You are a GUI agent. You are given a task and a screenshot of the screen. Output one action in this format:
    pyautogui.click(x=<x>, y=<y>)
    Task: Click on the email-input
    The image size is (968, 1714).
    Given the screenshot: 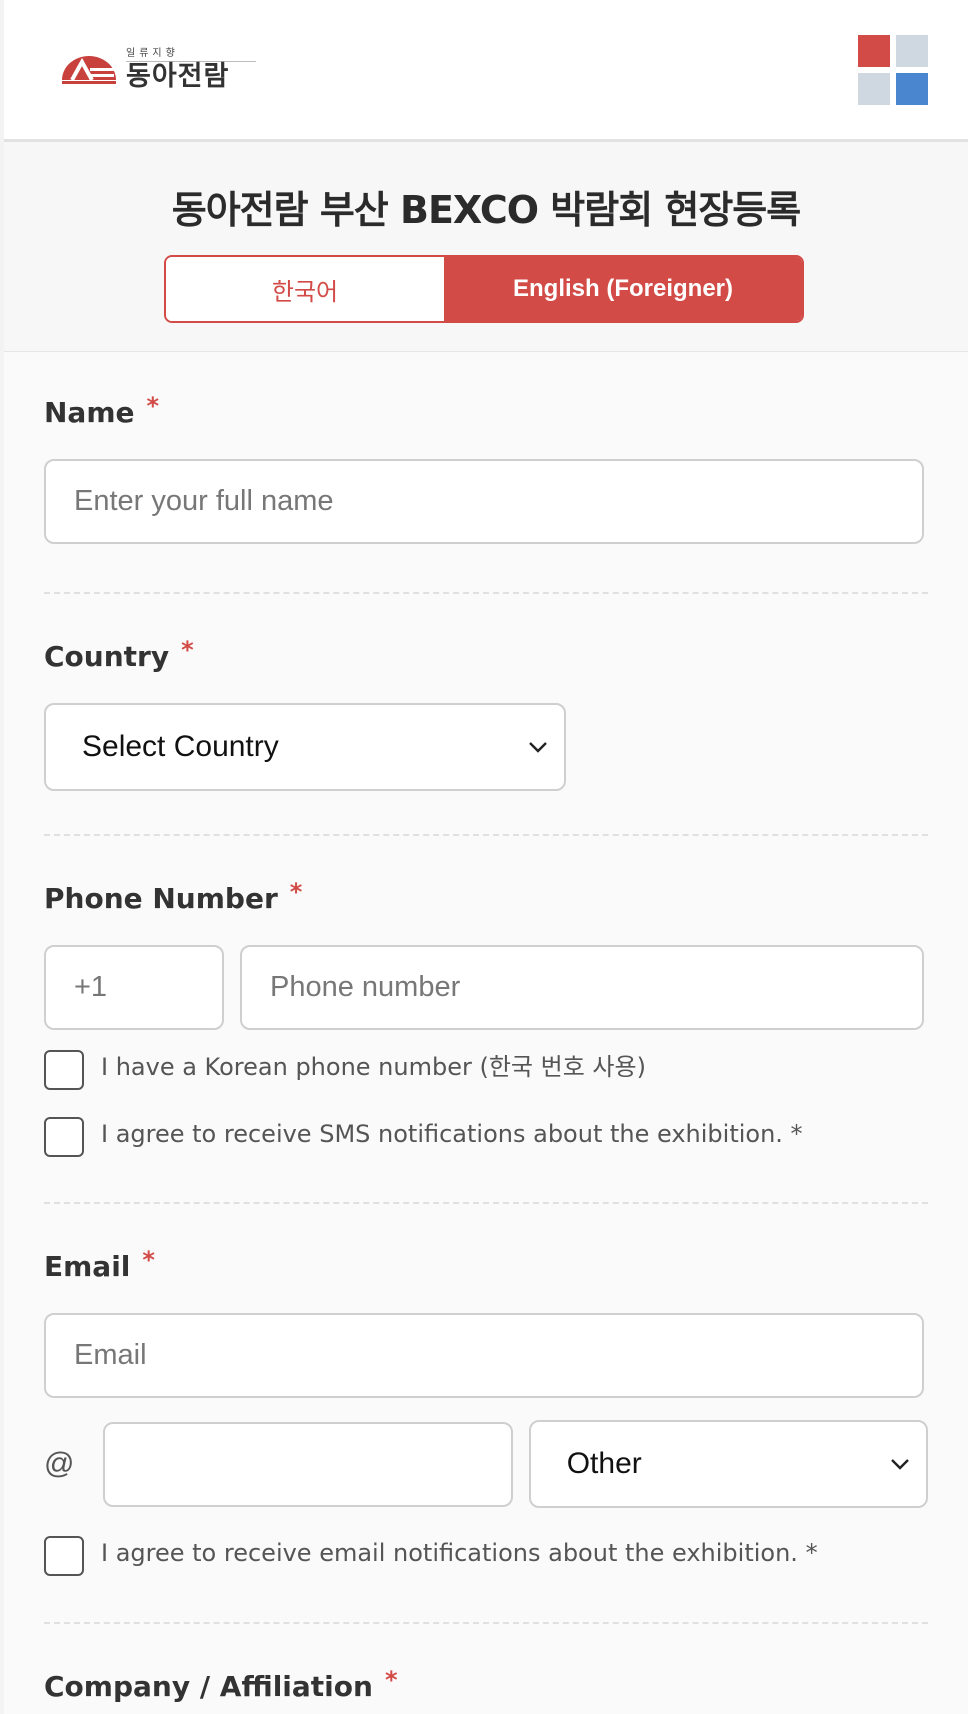 What is the action you would take?
    pyautogui.click(x=484, y=1355)
    